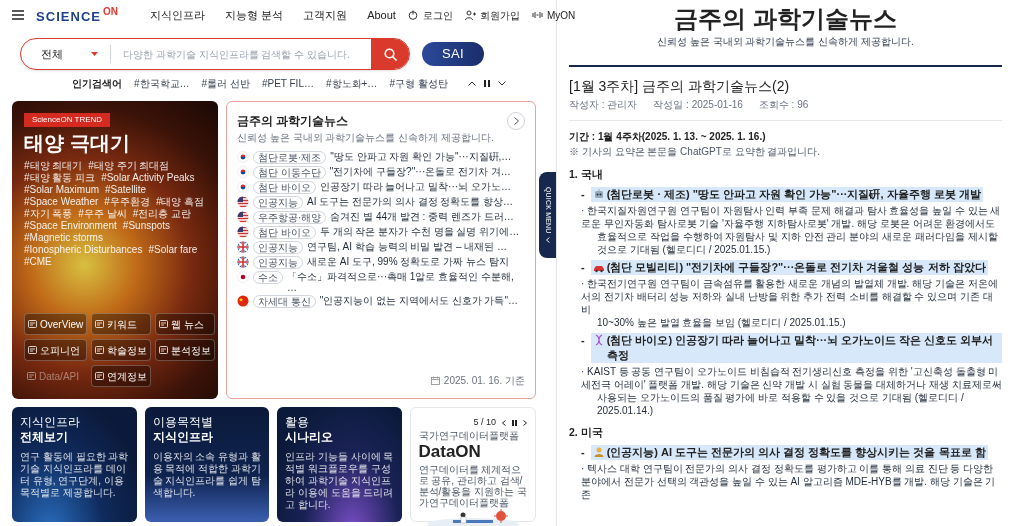 This screenshot has height=526, width=1014. I want to click on section-heading: 1. 국내, so click(586, 174).